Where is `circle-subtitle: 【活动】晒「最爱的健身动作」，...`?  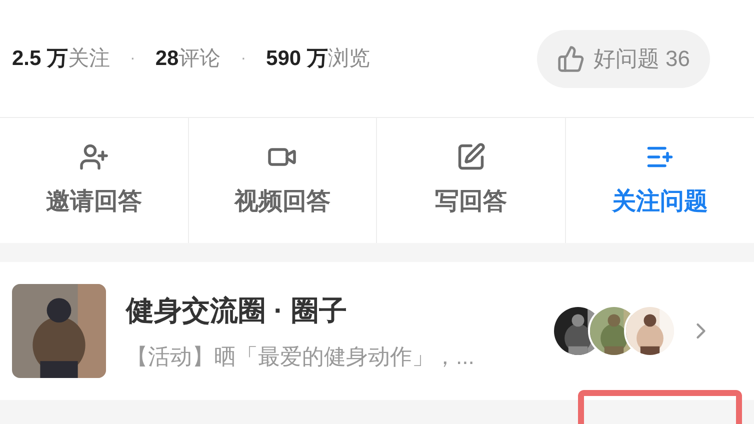
circle-subtitle: 【活动】晒「最爱的健身动作」，... is located at coordinates (301, 356).